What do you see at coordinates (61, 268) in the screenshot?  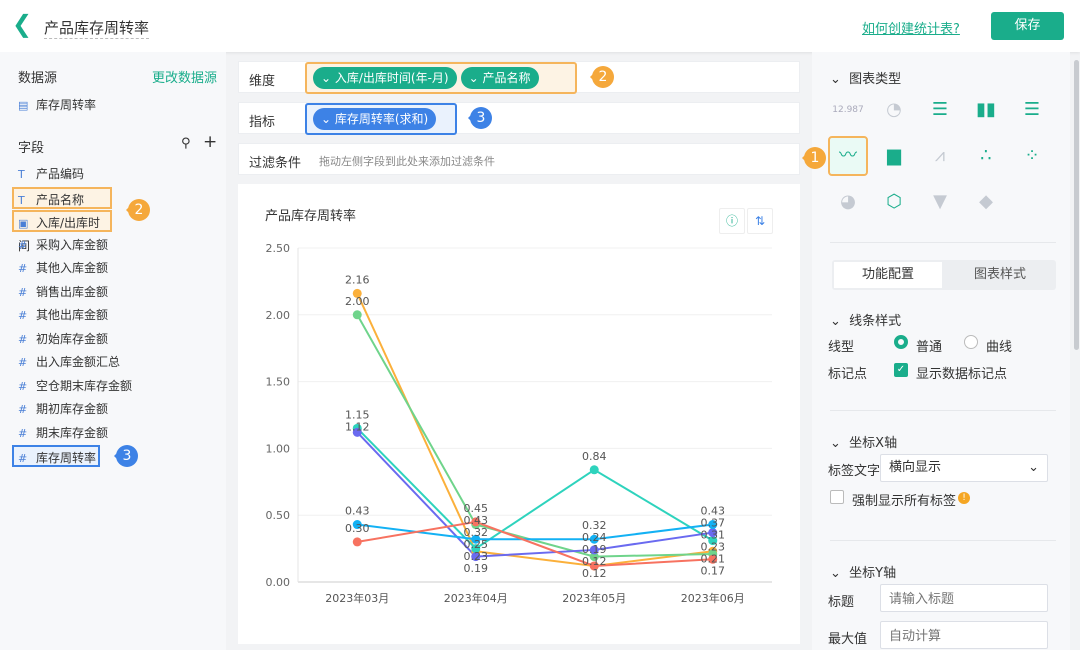 I see `field-item: # 其他入库金额` at bounding box center [61, 268].